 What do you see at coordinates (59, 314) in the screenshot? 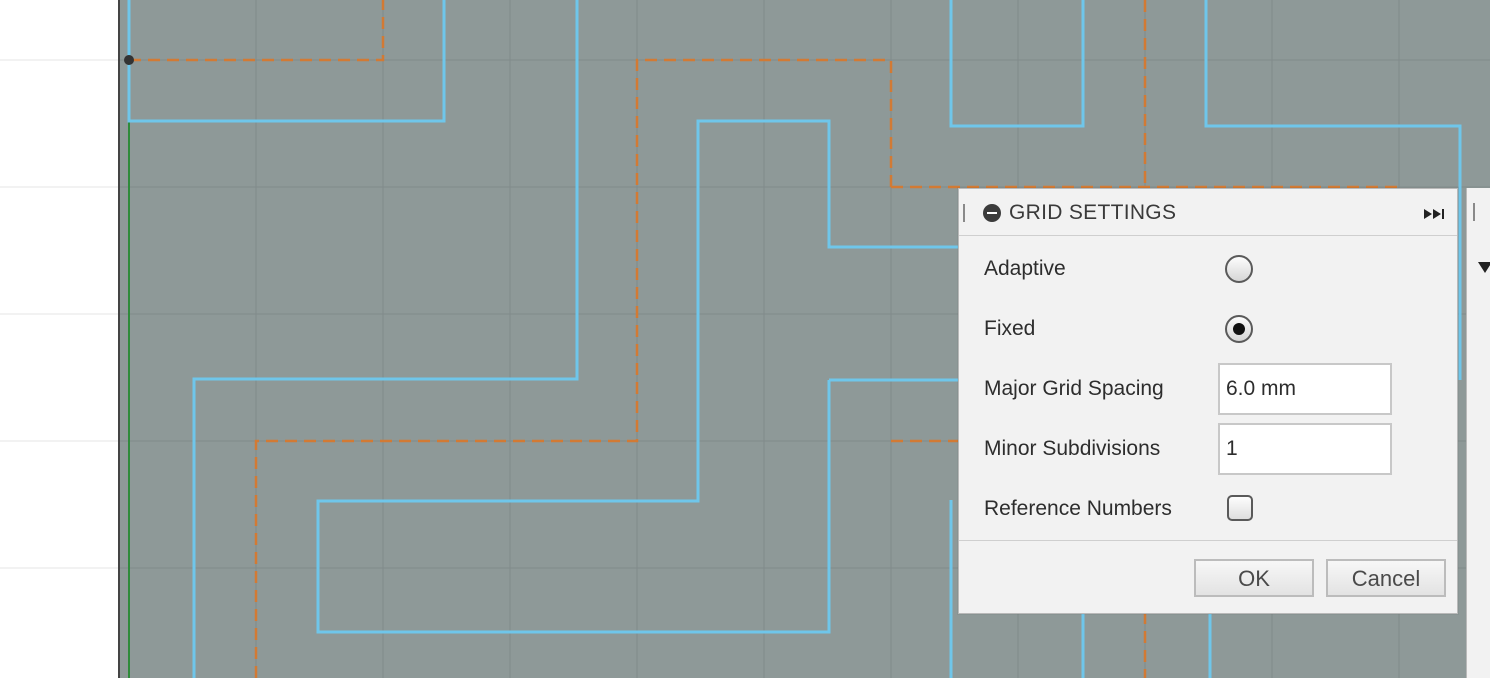
I see `outer-grid` at bounding box center [59, 314].